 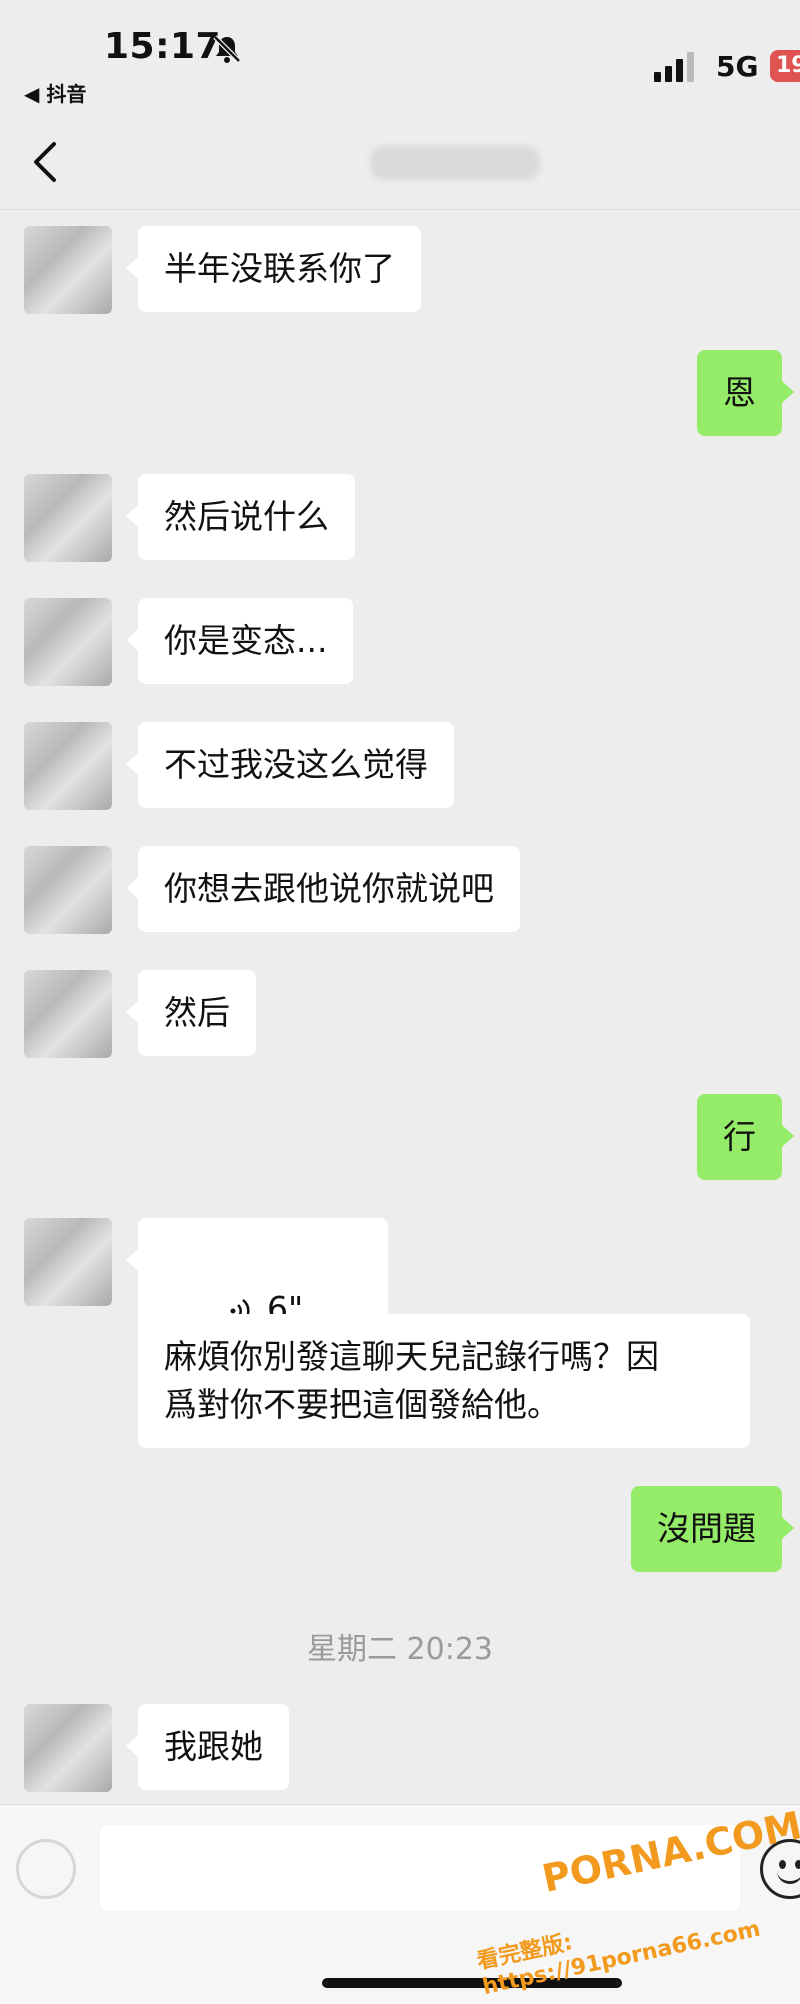 I want to click on chat-header, so click(x=400, y=160).